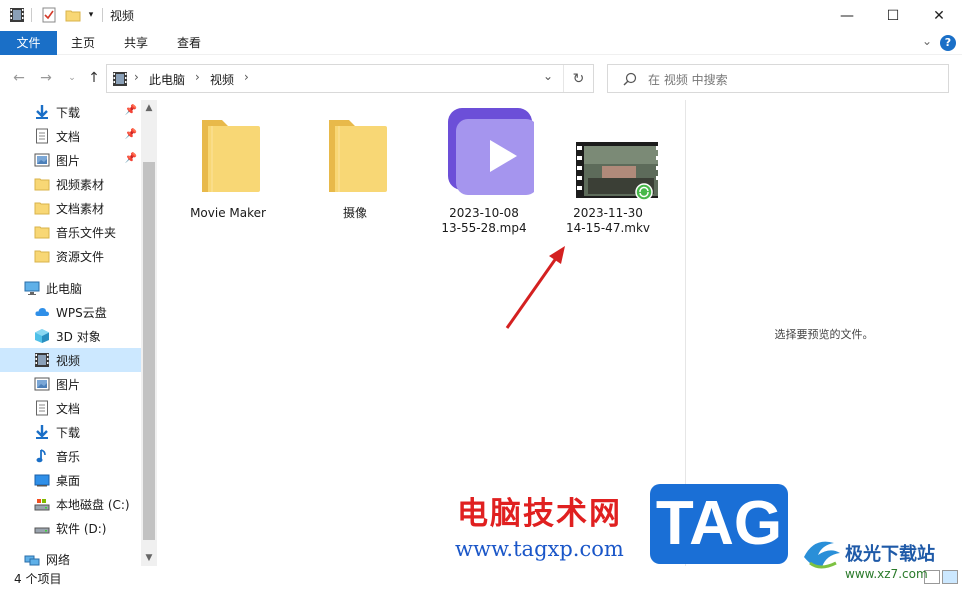 This screenshot has height=589, width=962. What do you see at coordinates (486, 156) in the screenshot?
I see `video-player-app-icon` at bounding box center [486, 156].